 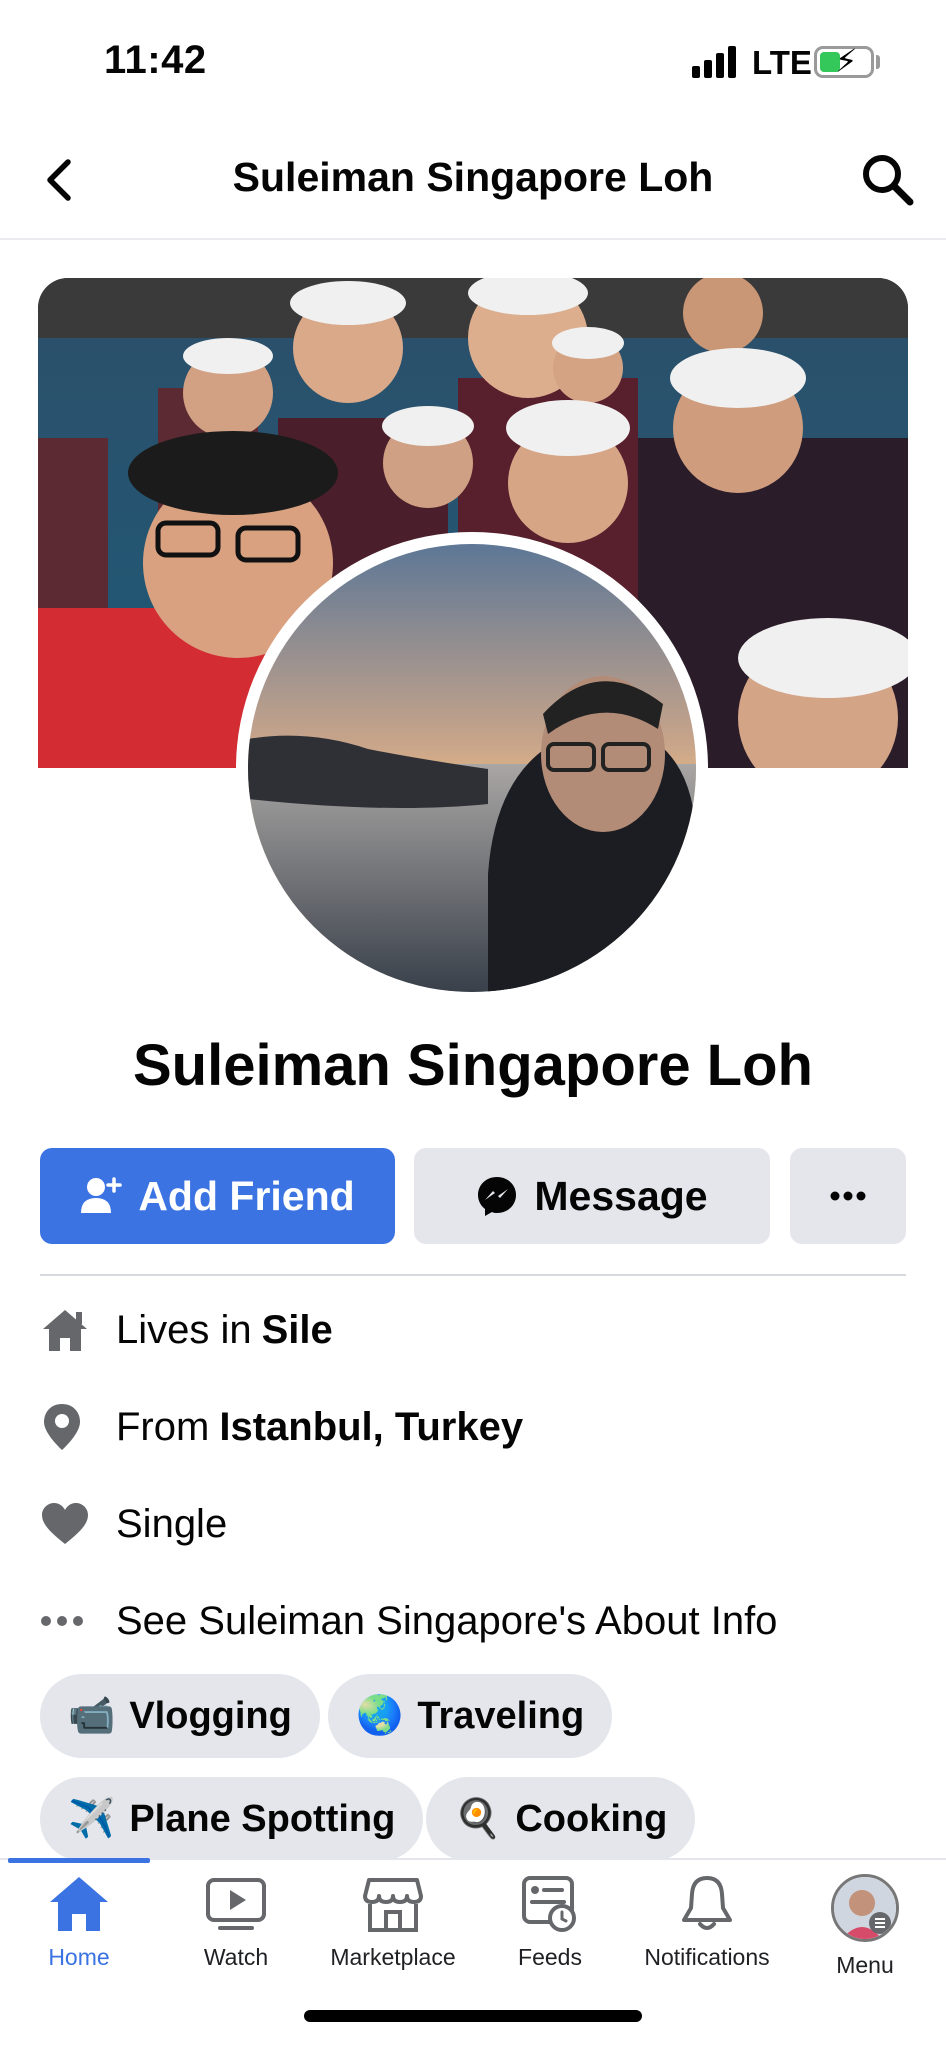 I want to click on interest-label: Plane Spotting, so click(x=262, y=1818).